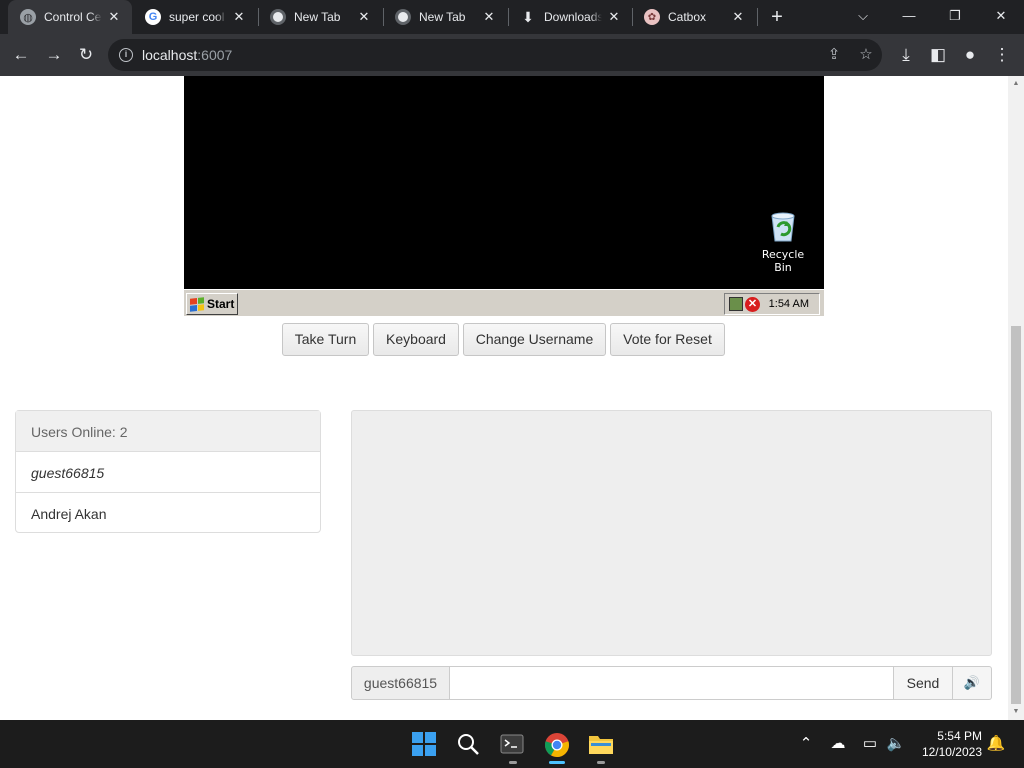 The height and width of the screenshot is (768, 1024). I want to click on profile-icon: ●, so click(970, 55).